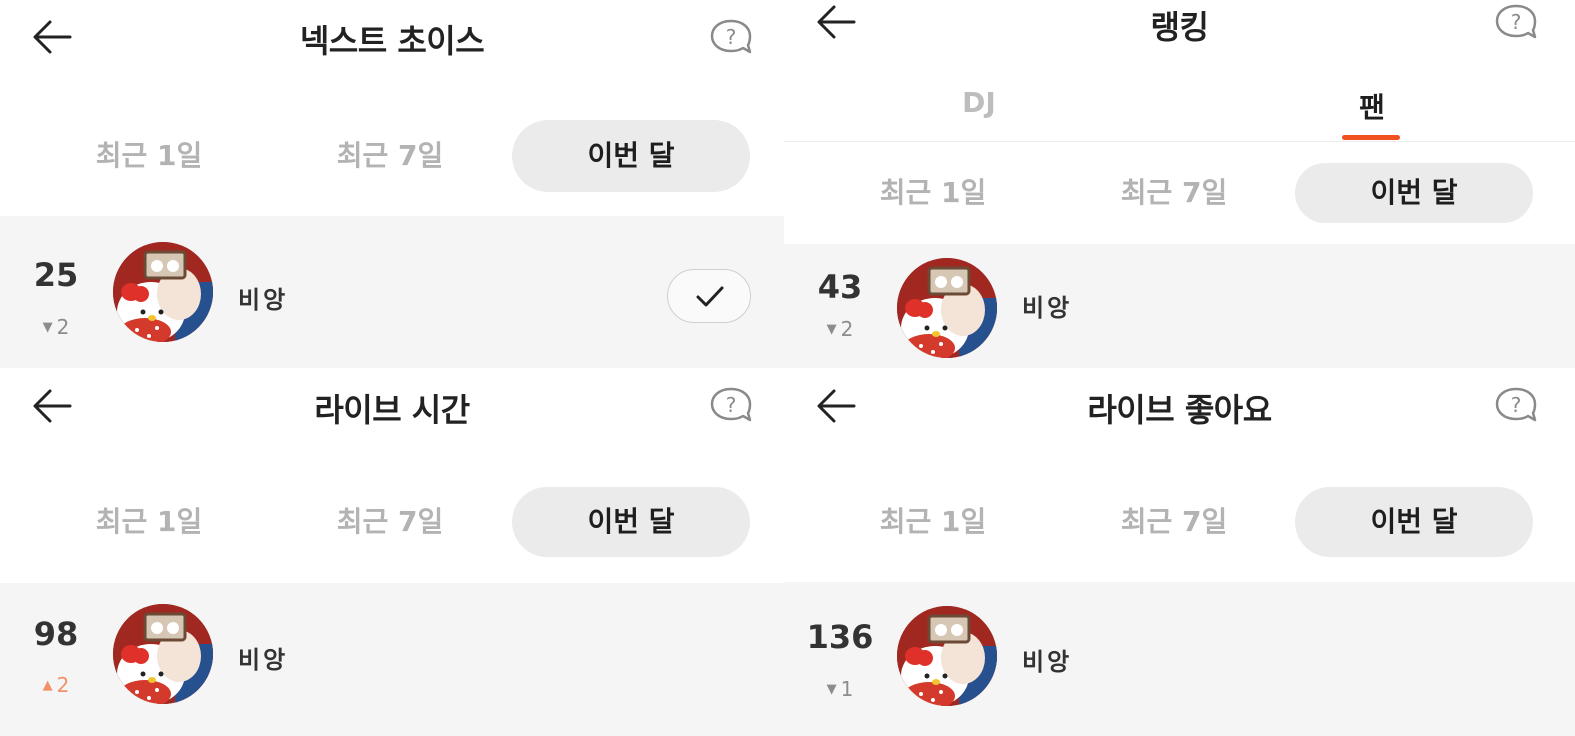 Image resolution: width=1575 pixels, height=736 pixels. What do you see at coordinates (847, 689) in the screenshot?
I see `rank-change-value: 1` at bounding box center [847, 689].